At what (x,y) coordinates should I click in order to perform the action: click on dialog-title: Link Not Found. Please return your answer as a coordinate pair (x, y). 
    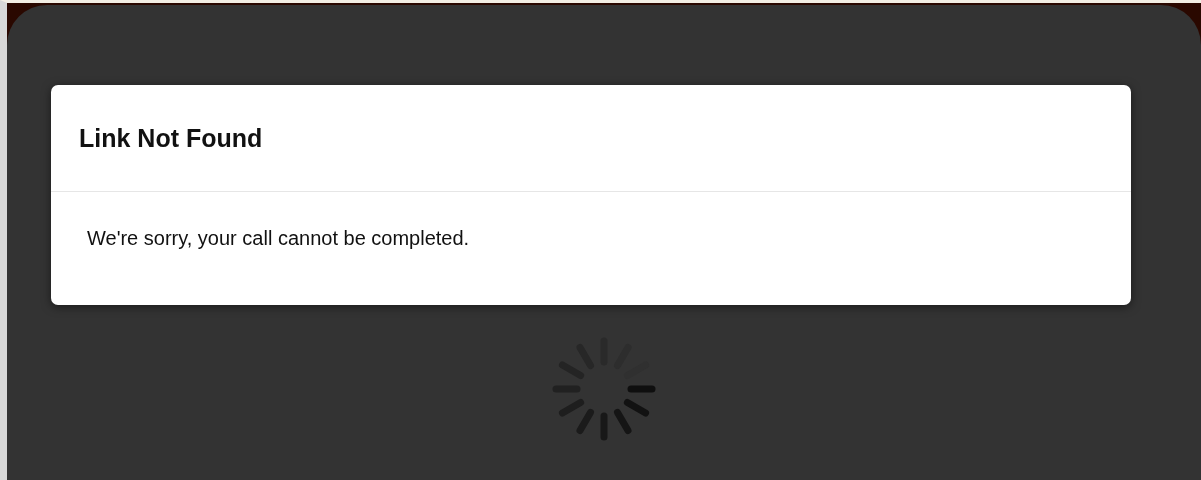
    Looking at the image, I should click on (171, 138).